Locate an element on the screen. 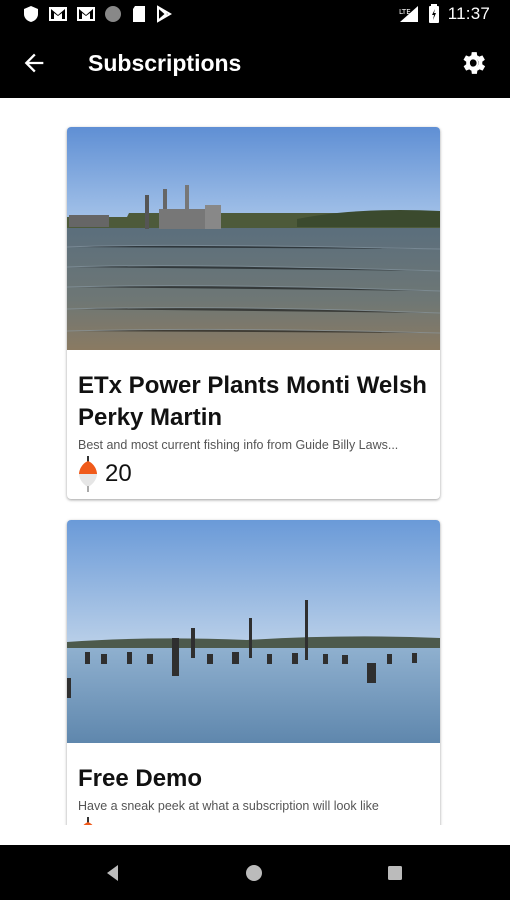 The height and width of the screenshot is (900, 510). play-store-icon is located at coordinates (164, 14).